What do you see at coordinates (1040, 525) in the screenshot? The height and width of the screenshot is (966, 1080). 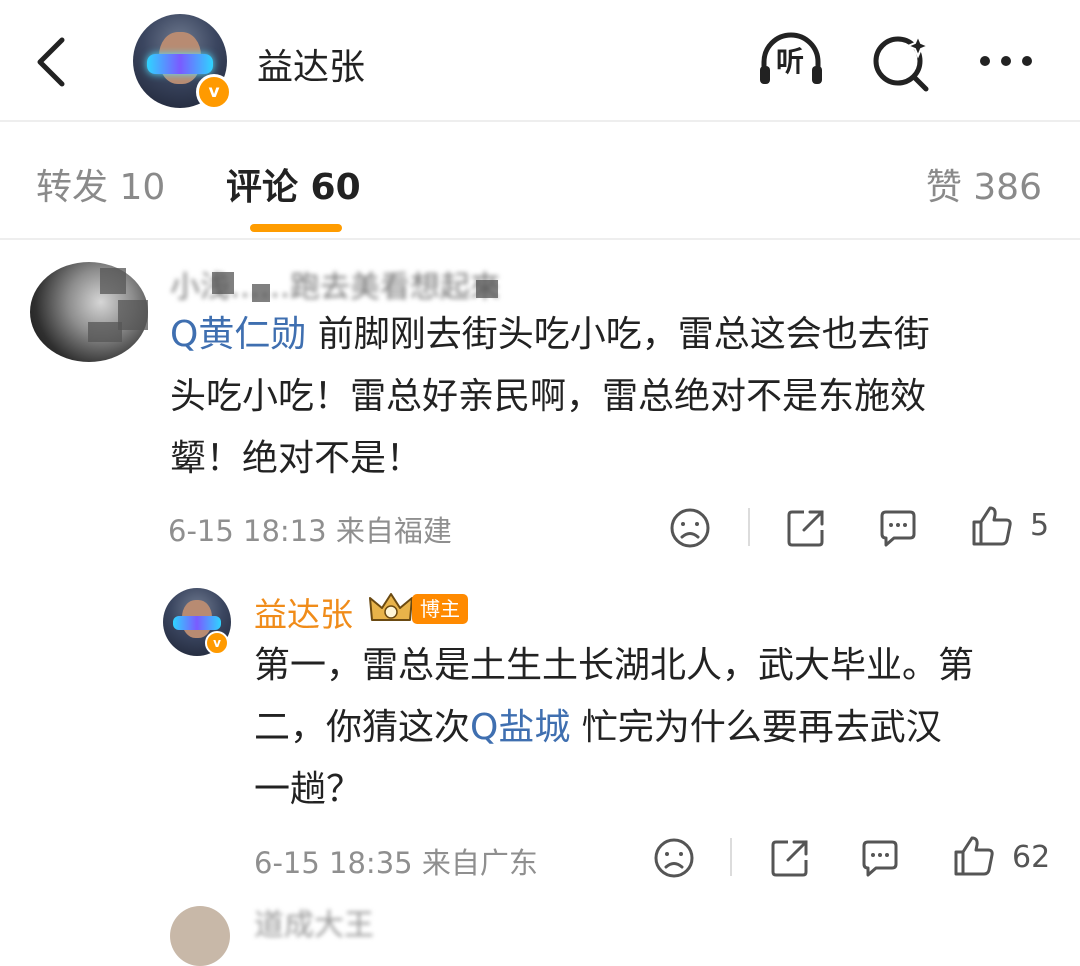 I see `like-count: 5` at bounding box center [1040, 525].